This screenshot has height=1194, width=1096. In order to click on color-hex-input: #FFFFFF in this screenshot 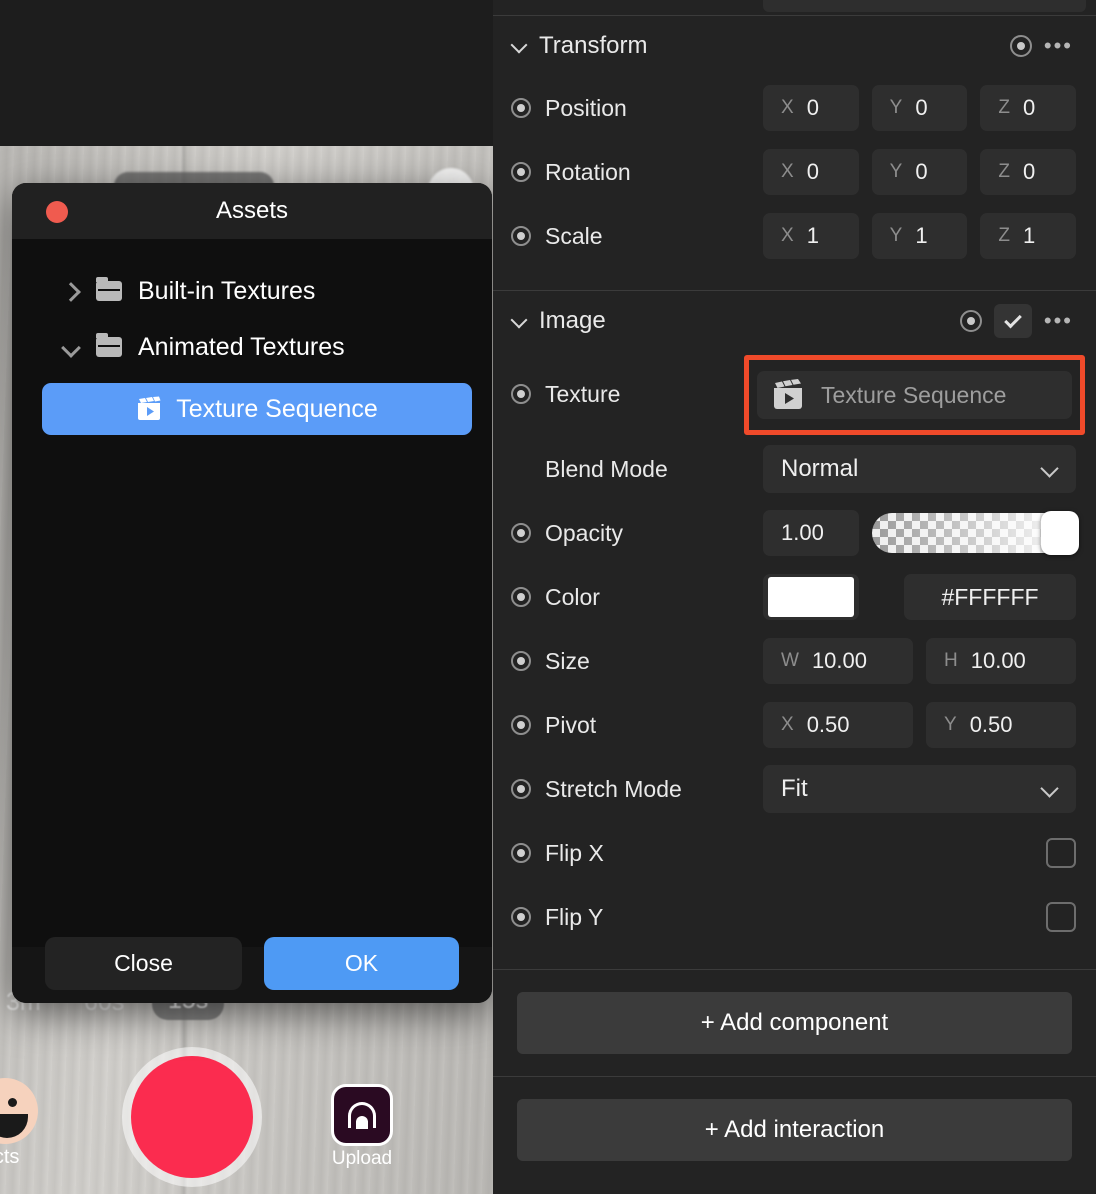, I will do `click(990, 597)`.